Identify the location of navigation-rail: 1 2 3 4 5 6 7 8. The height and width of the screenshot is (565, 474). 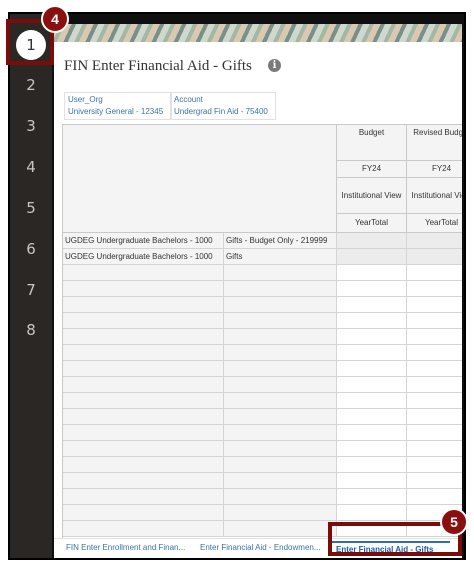
(31, 286).